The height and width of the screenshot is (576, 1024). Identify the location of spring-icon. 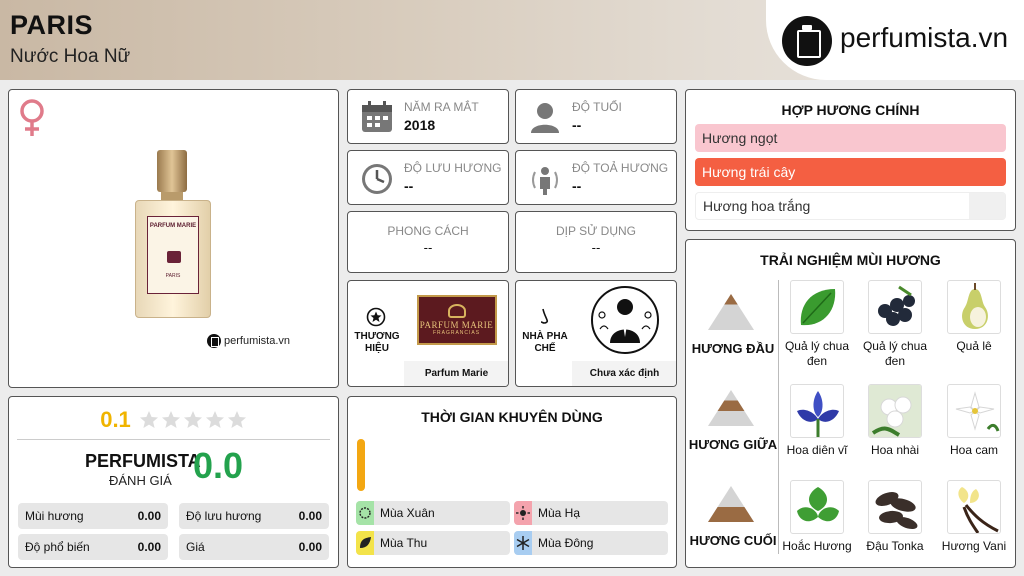
(365, 513).